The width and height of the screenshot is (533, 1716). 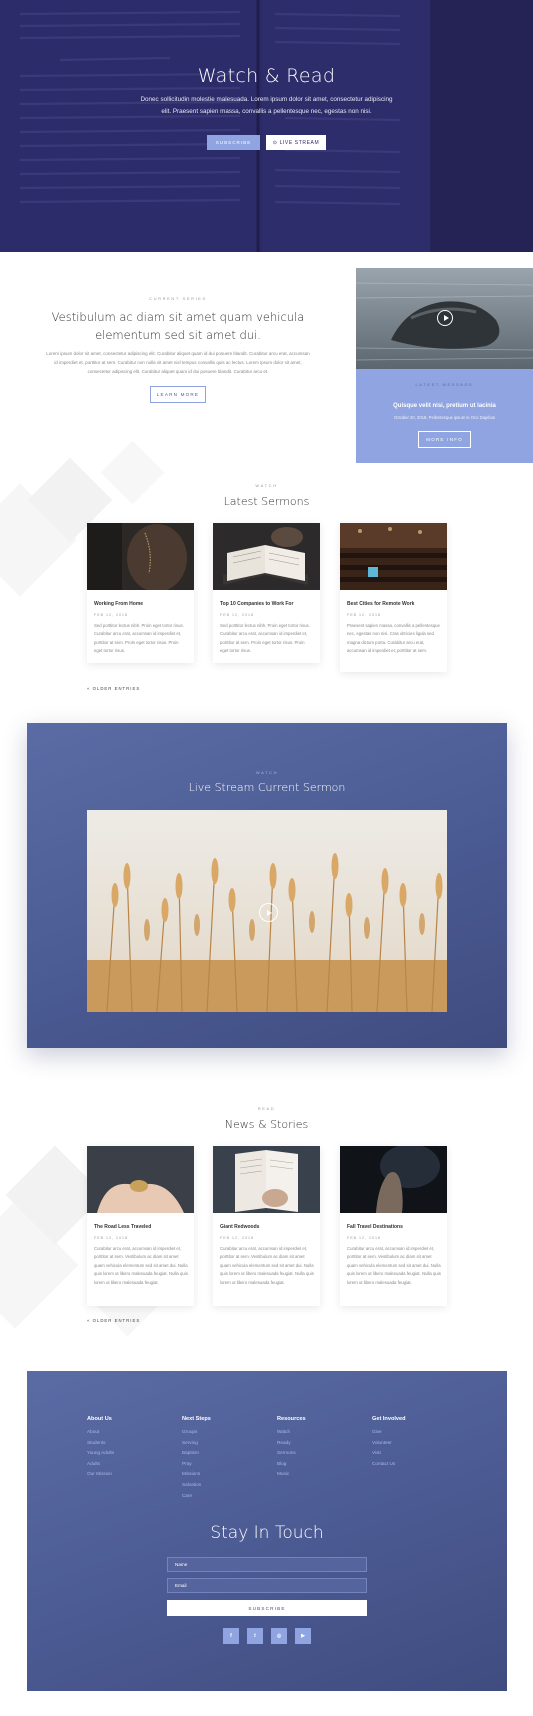 I want to click on footer-link: Visit, so click(x=417, y=1453).